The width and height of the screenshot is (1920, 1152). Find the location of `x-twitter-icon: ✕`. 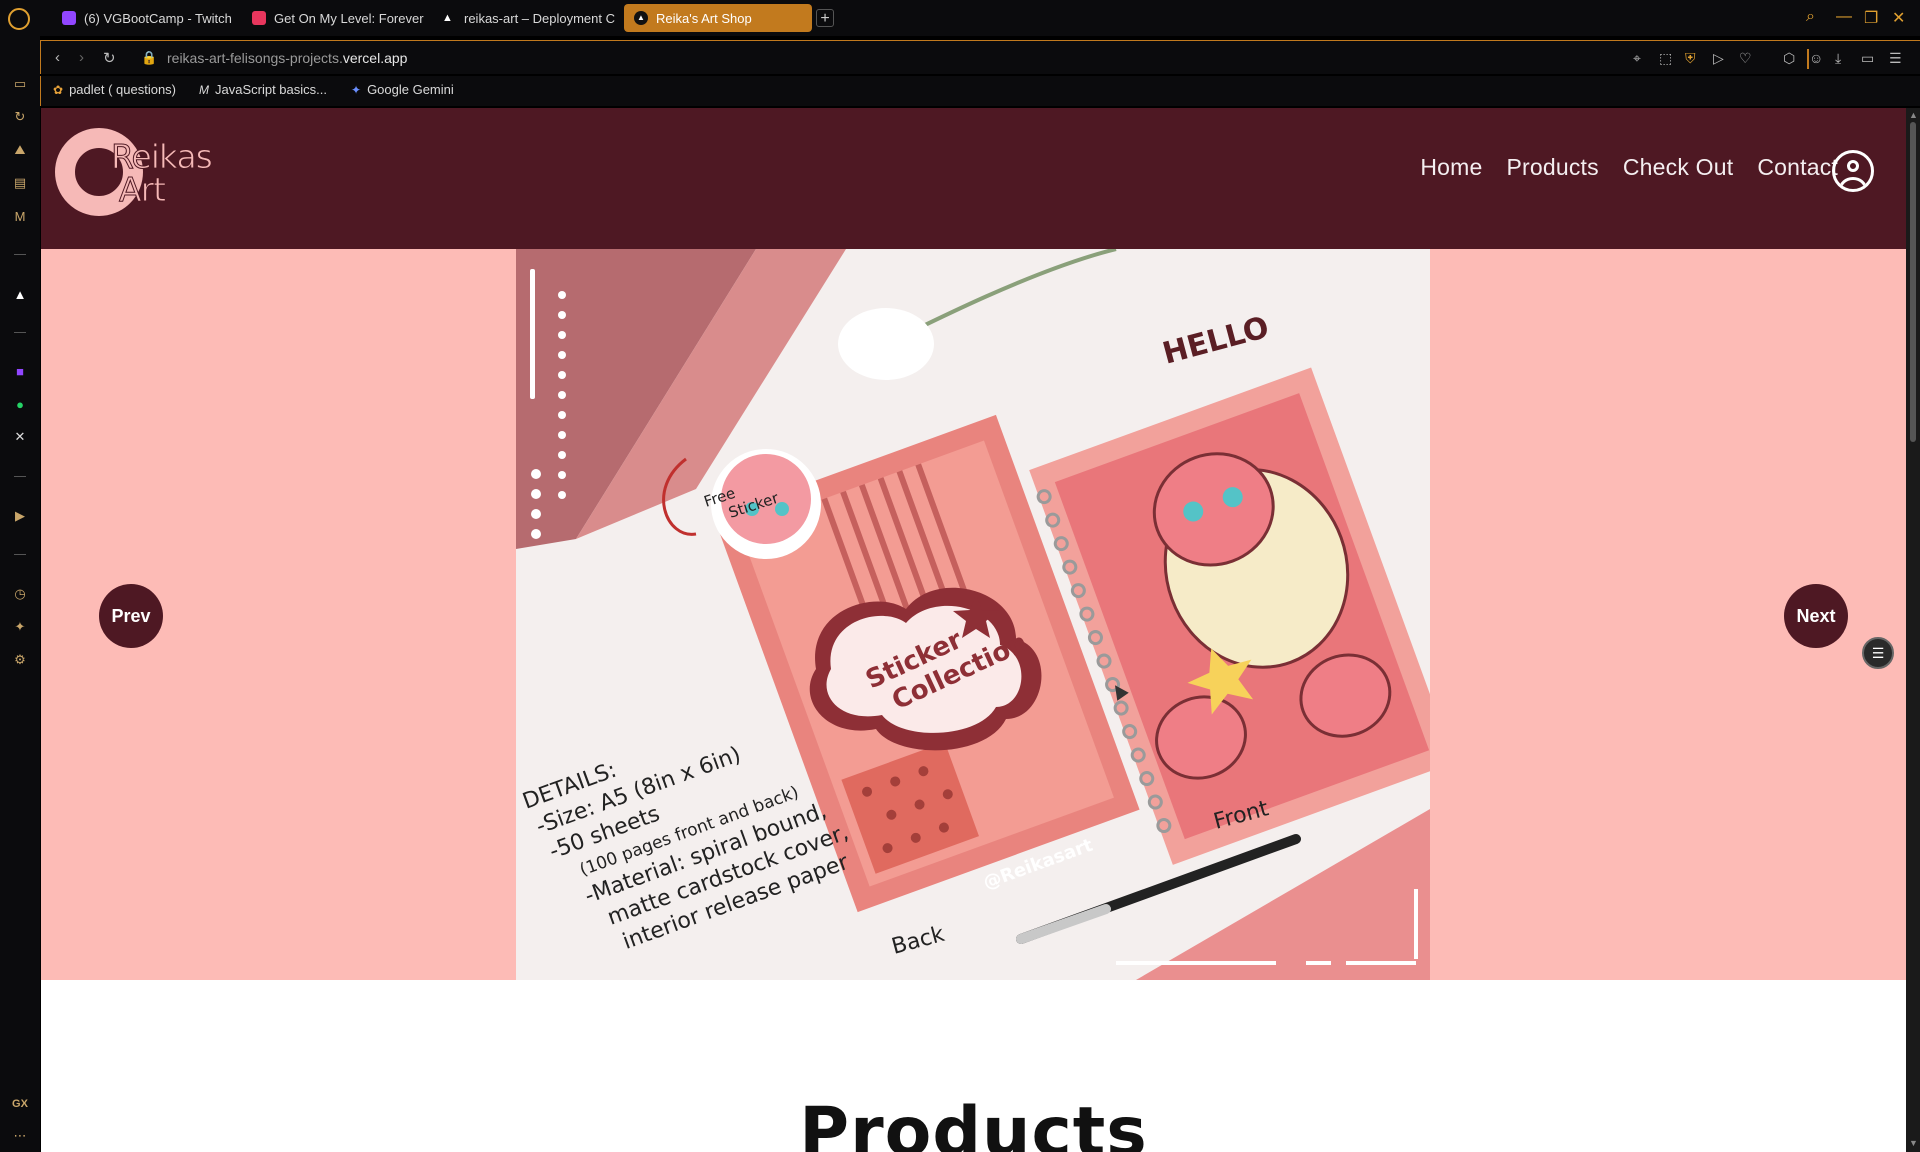

x-twitter-icon: ✕ is located at coordinates (20, 437).